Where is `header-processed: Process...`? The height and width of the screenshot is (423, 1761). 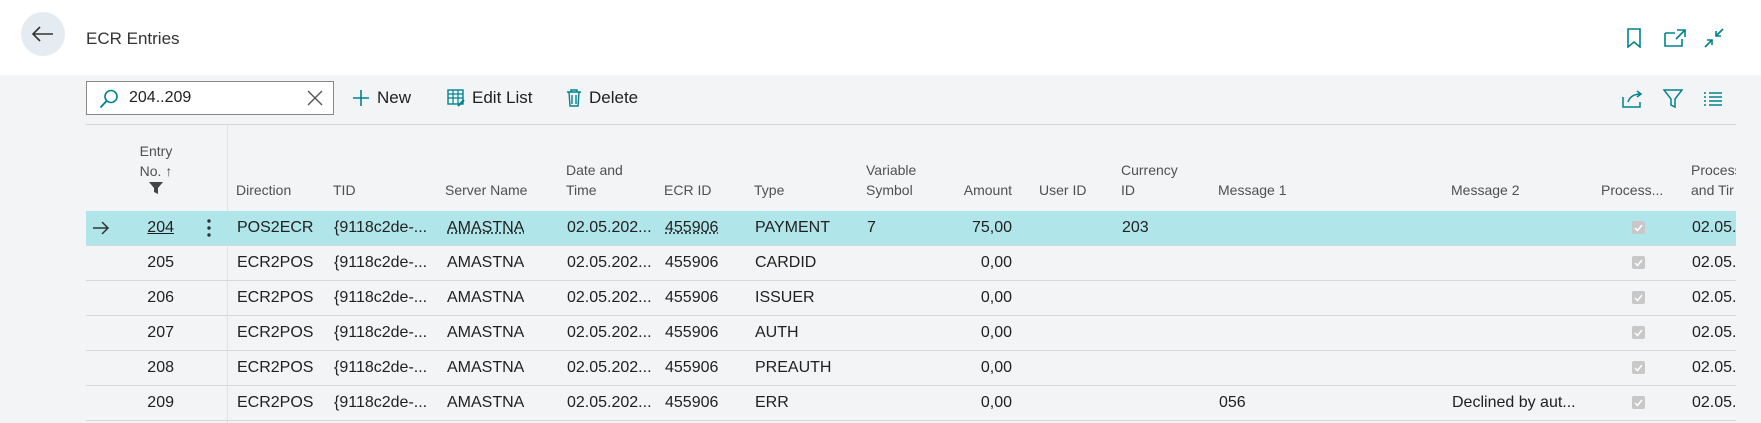 header-processed: Process... is located at coordinates (1632, 190).